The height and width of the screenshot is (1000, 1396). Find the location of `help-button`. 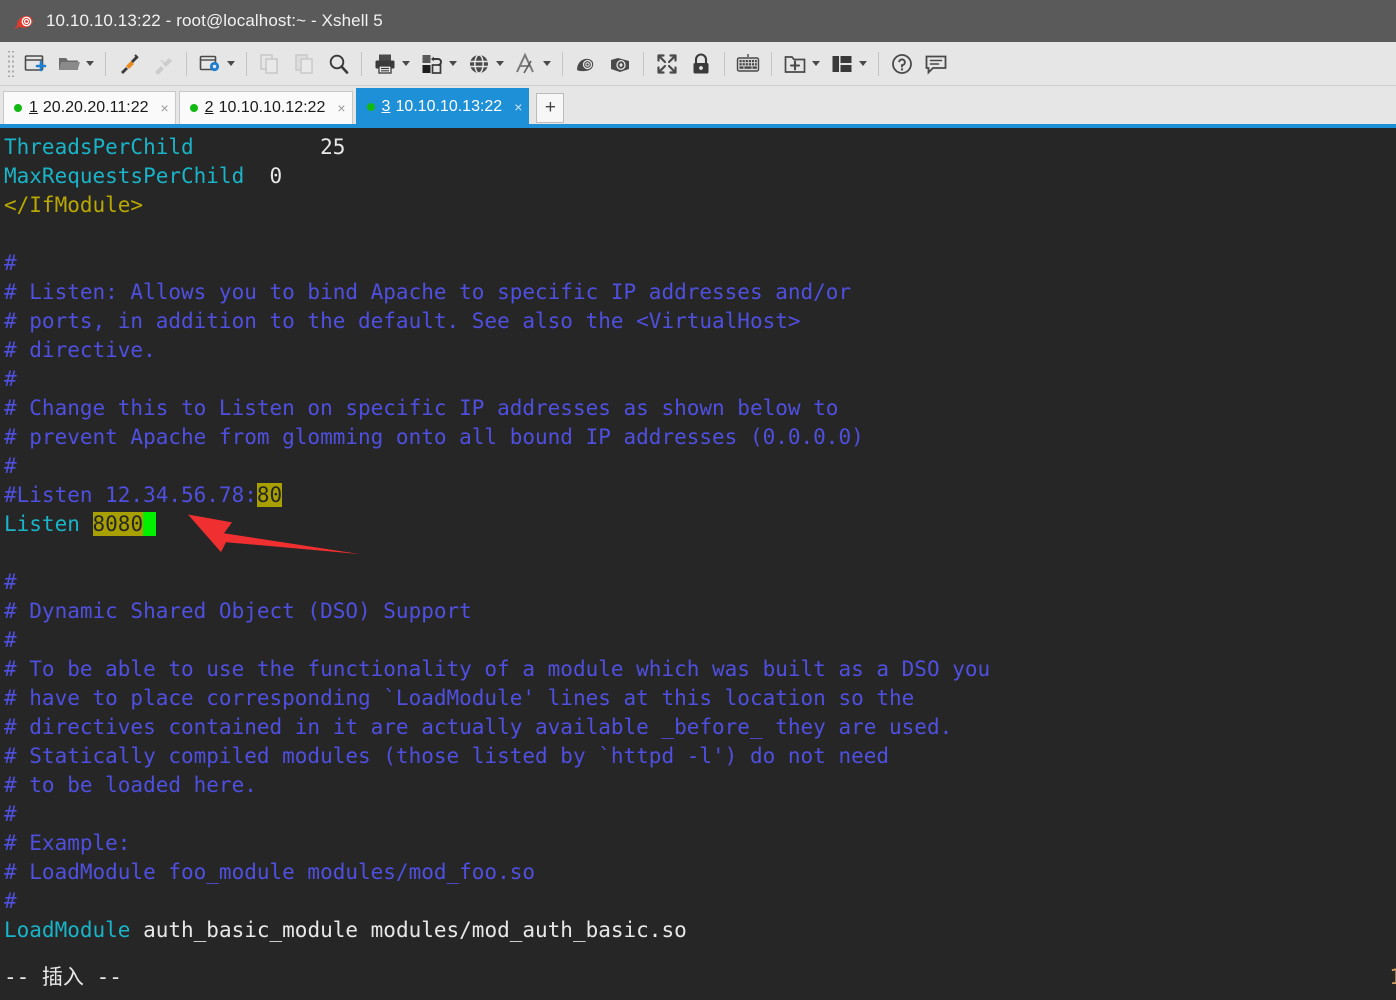

help-button is located at coordinates (902, 64).